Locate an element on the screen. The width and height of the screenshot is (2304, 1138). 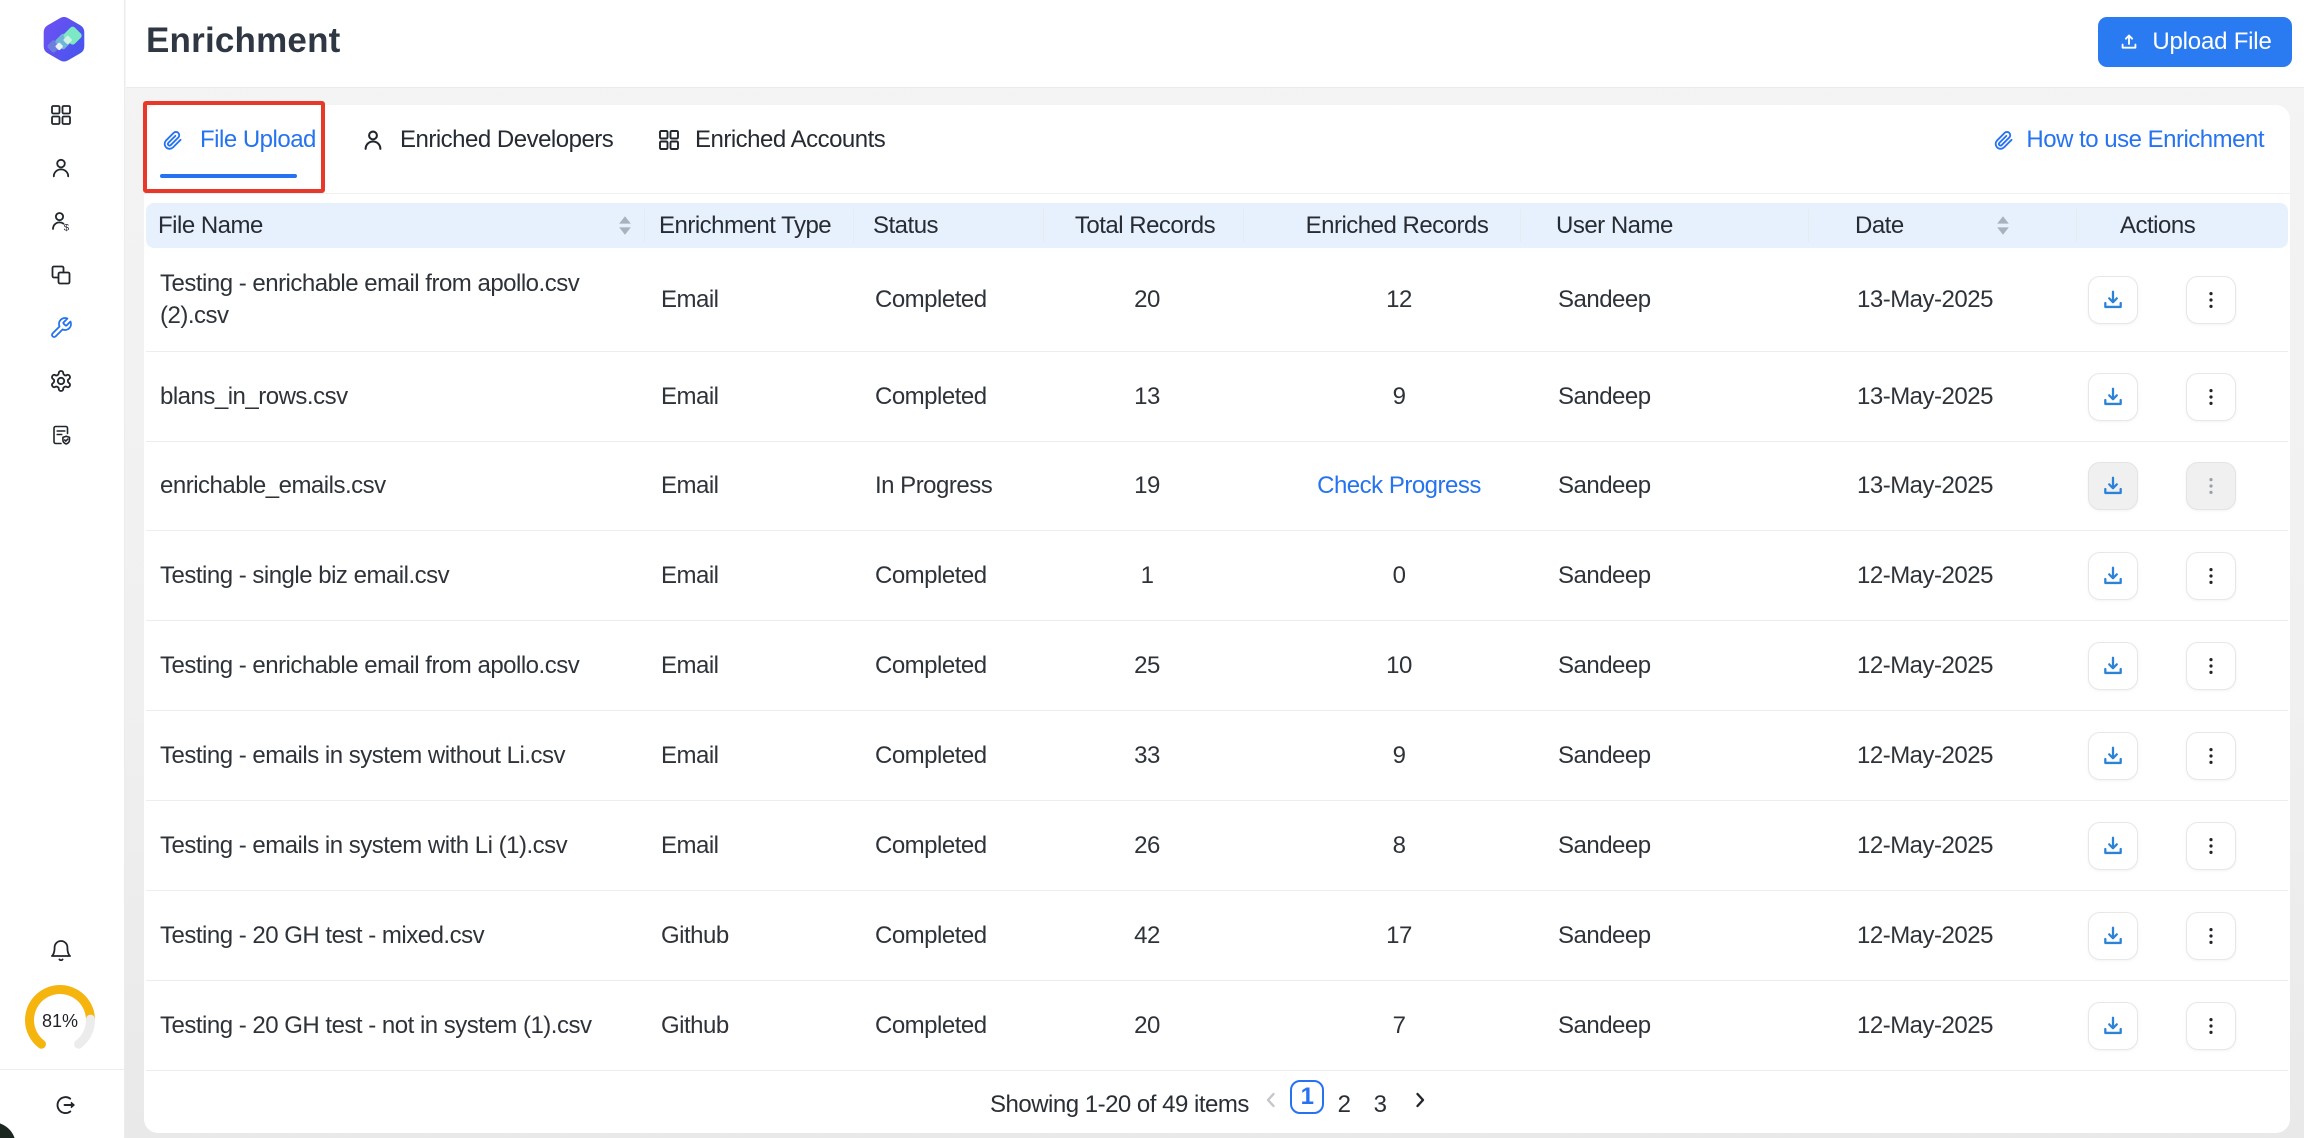
svg-text: 81% is located at coordinates (60, 1021).